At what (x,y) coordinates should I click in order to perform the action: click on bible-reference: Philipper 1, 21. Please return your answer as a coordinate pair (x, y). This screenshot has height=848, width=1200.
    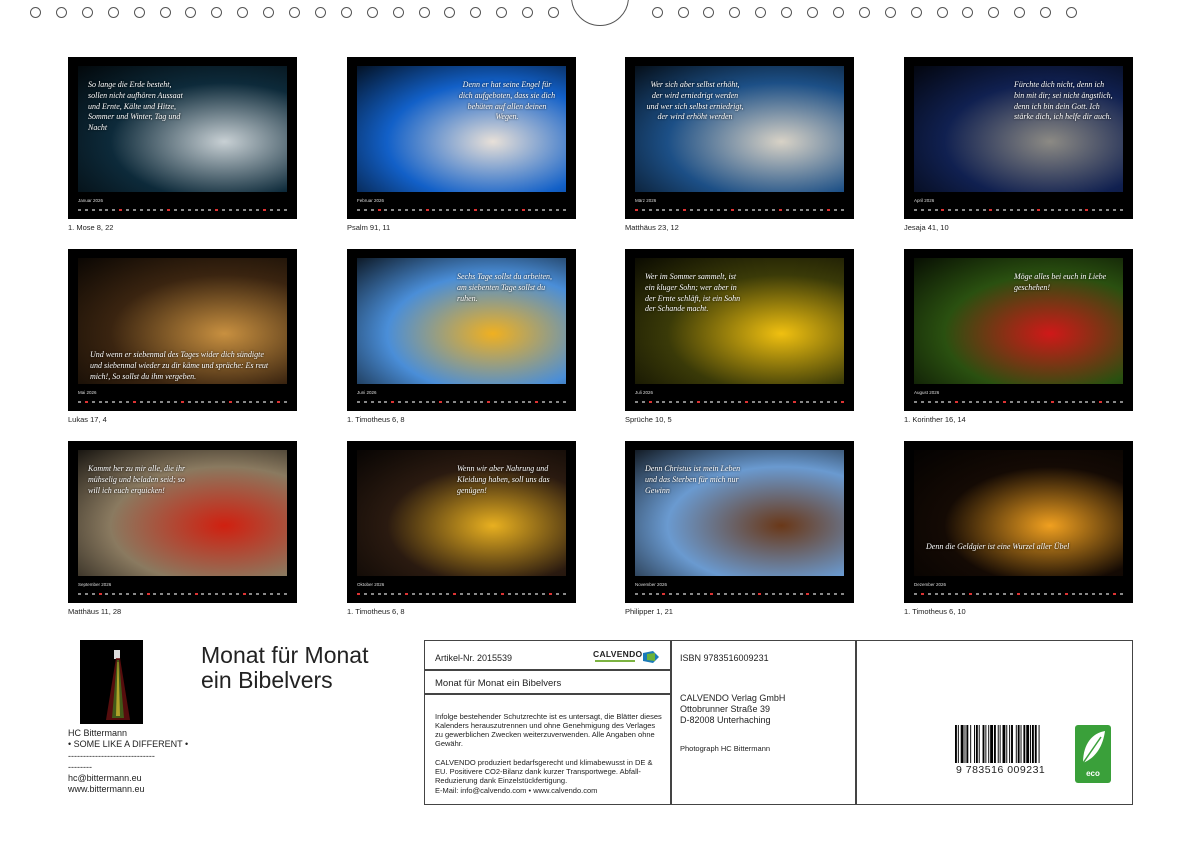
    Looking at the image, I should click on (649, 611).